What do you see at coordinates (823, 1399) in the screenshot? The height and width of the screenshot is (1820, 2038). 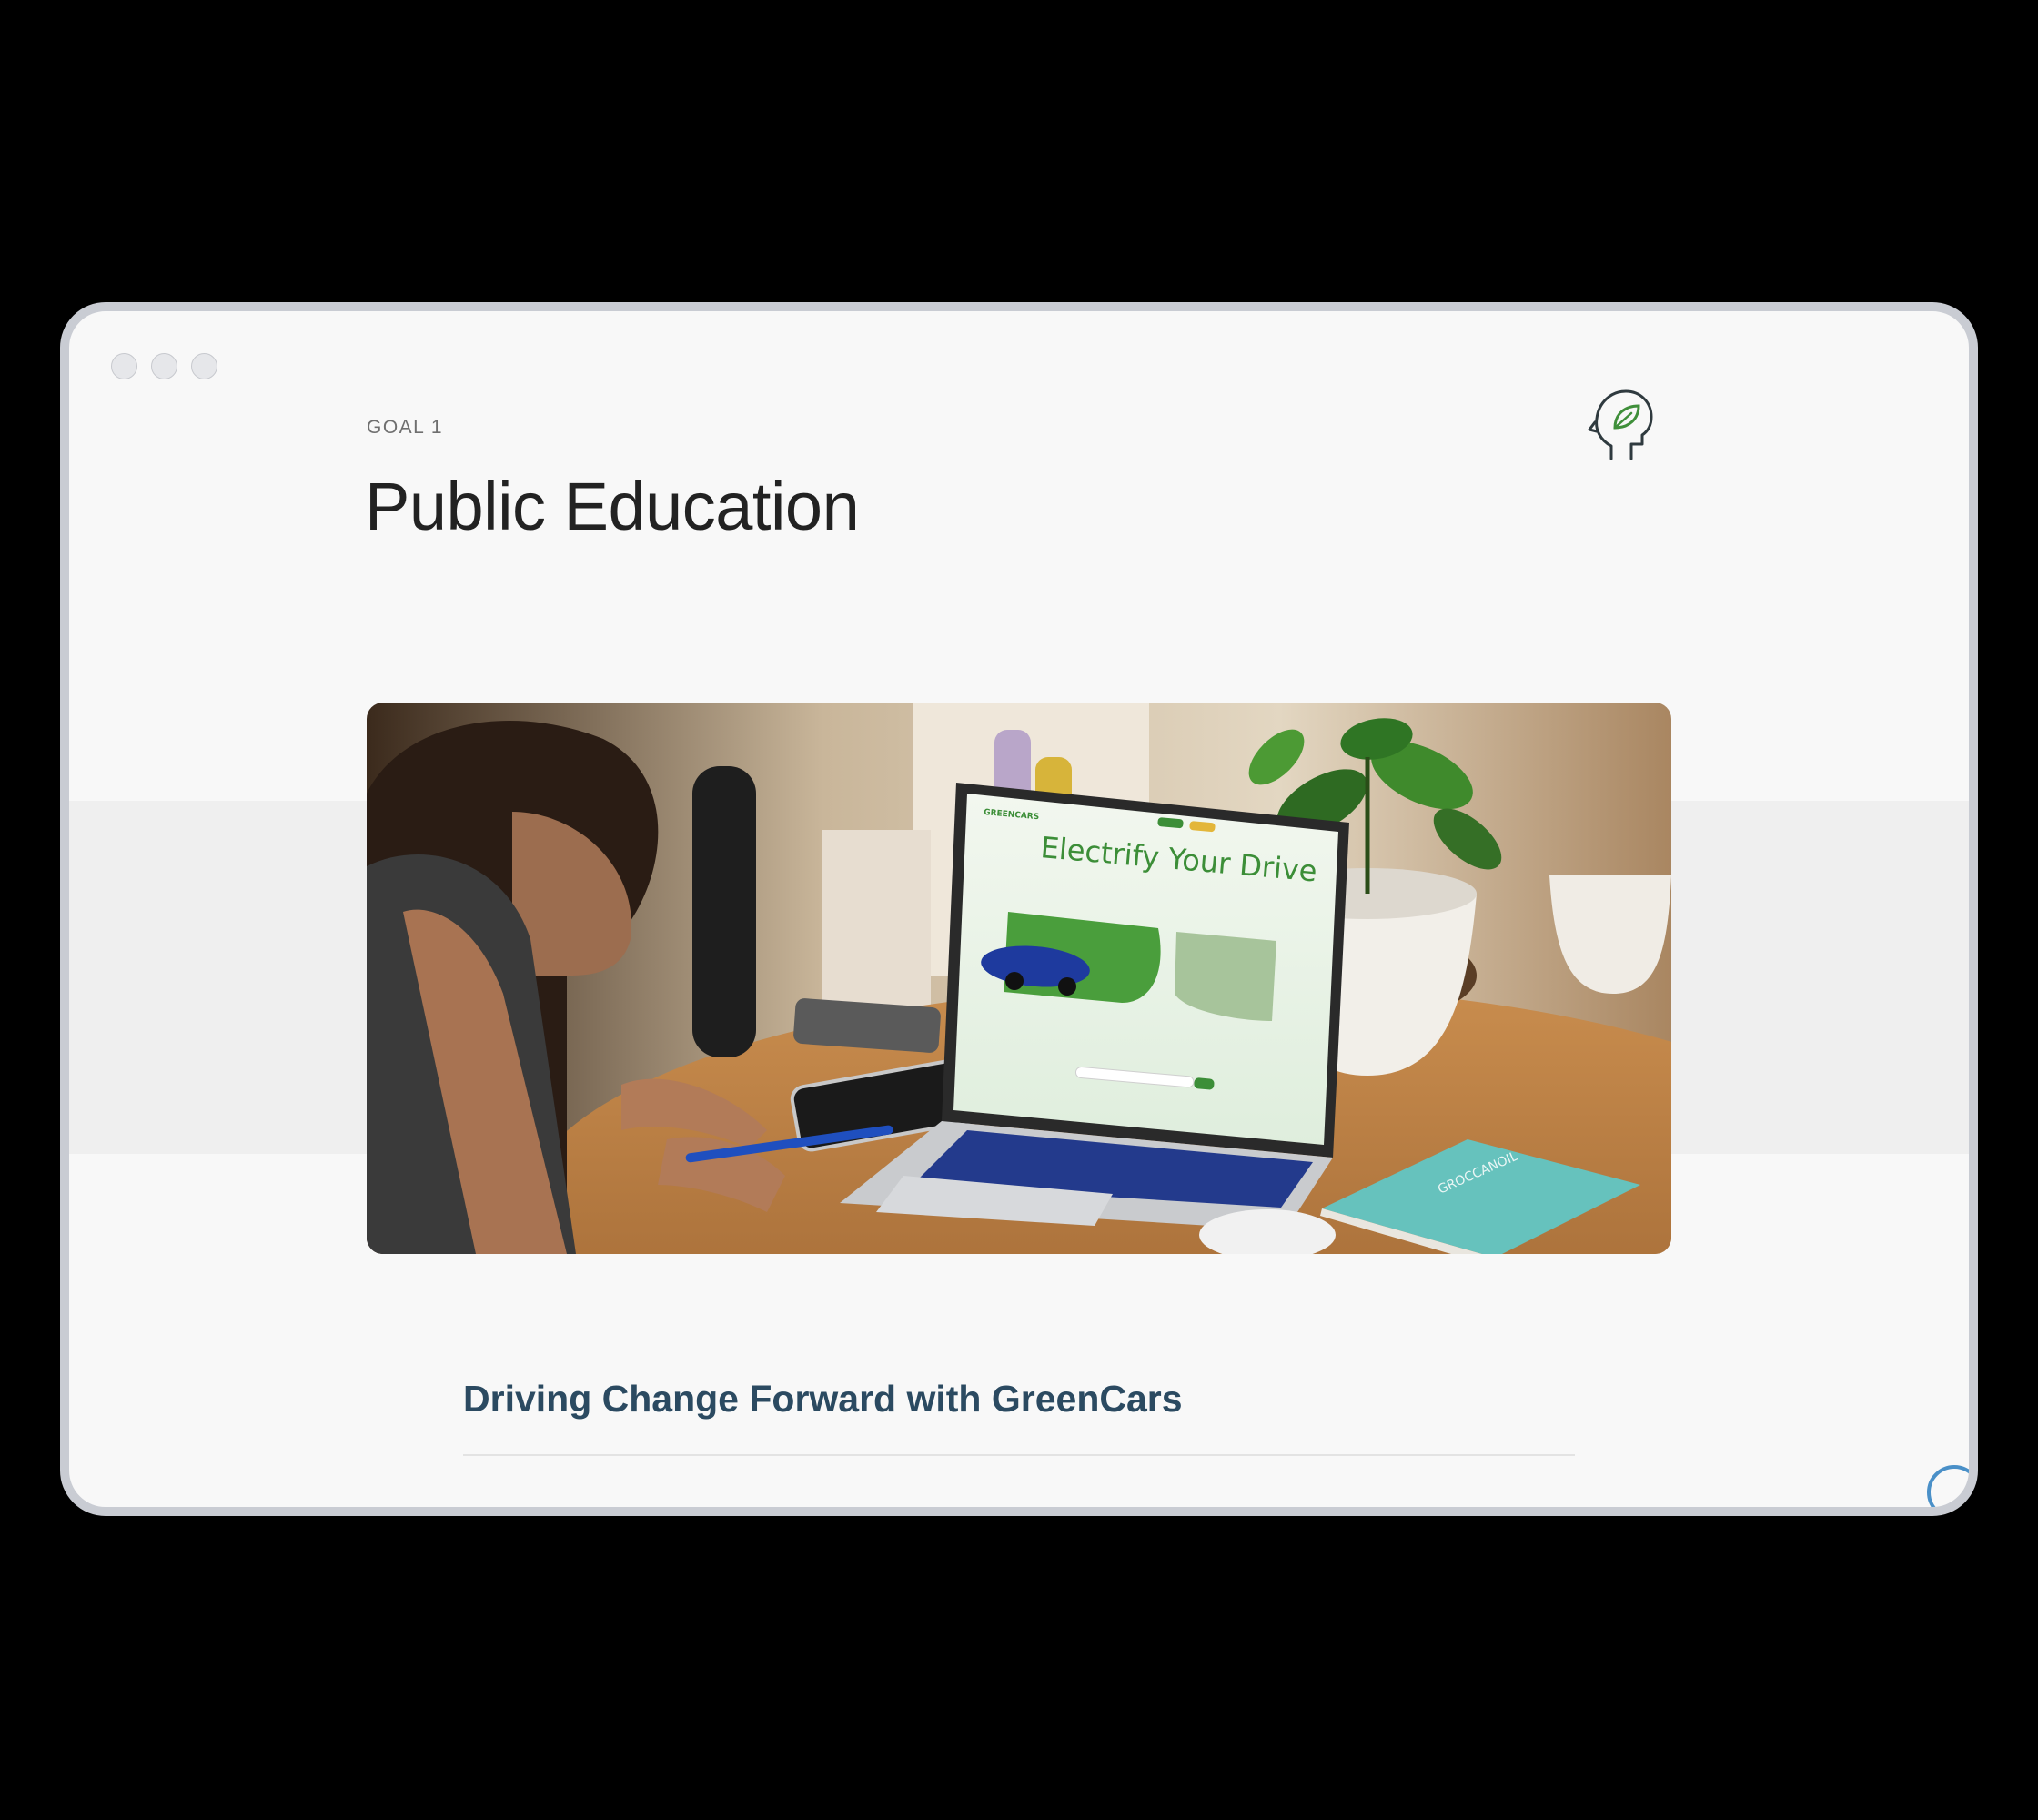 I see `section-heading: Driving Change Forward with GreenCars` at bounding box center [823, 1399].